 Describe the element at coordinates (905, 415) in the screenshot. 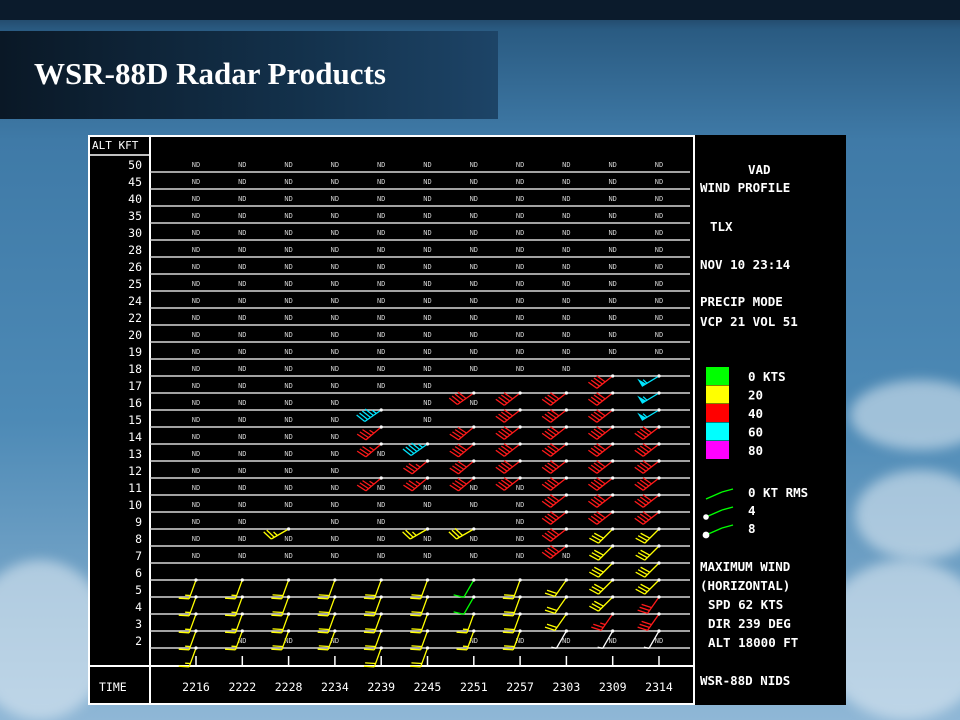

I see `cloud` at that location.